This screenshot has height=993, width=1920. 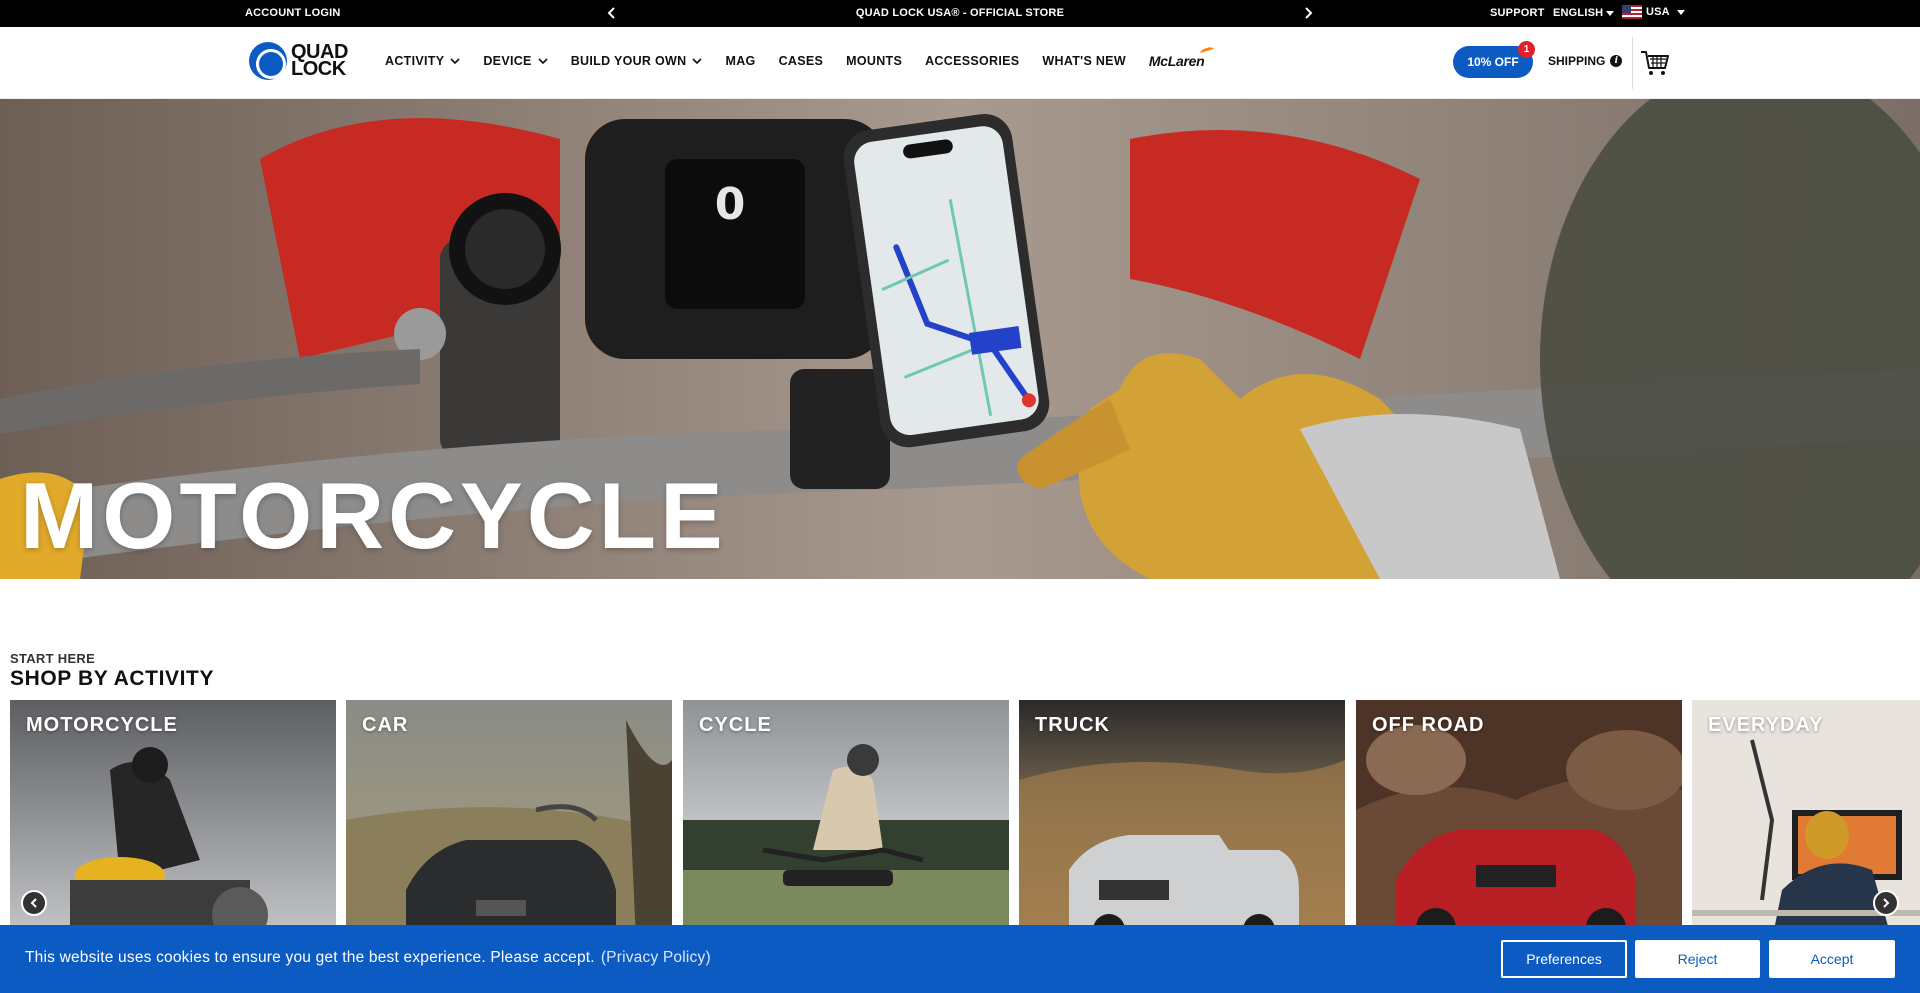 I want to click on mclaren-logo: McLaren, so click(x=1181, y=57).